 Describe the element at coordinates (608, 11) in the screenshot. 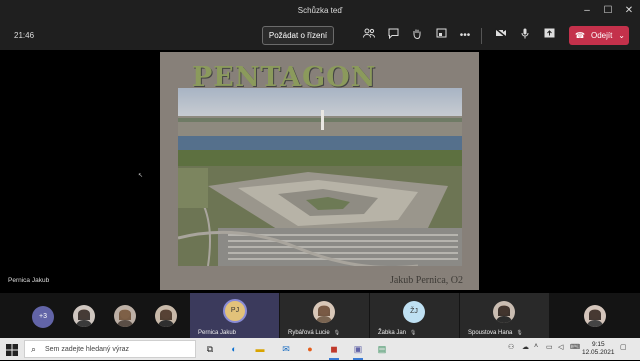

I see `maximize-icon: ☐` at that location.